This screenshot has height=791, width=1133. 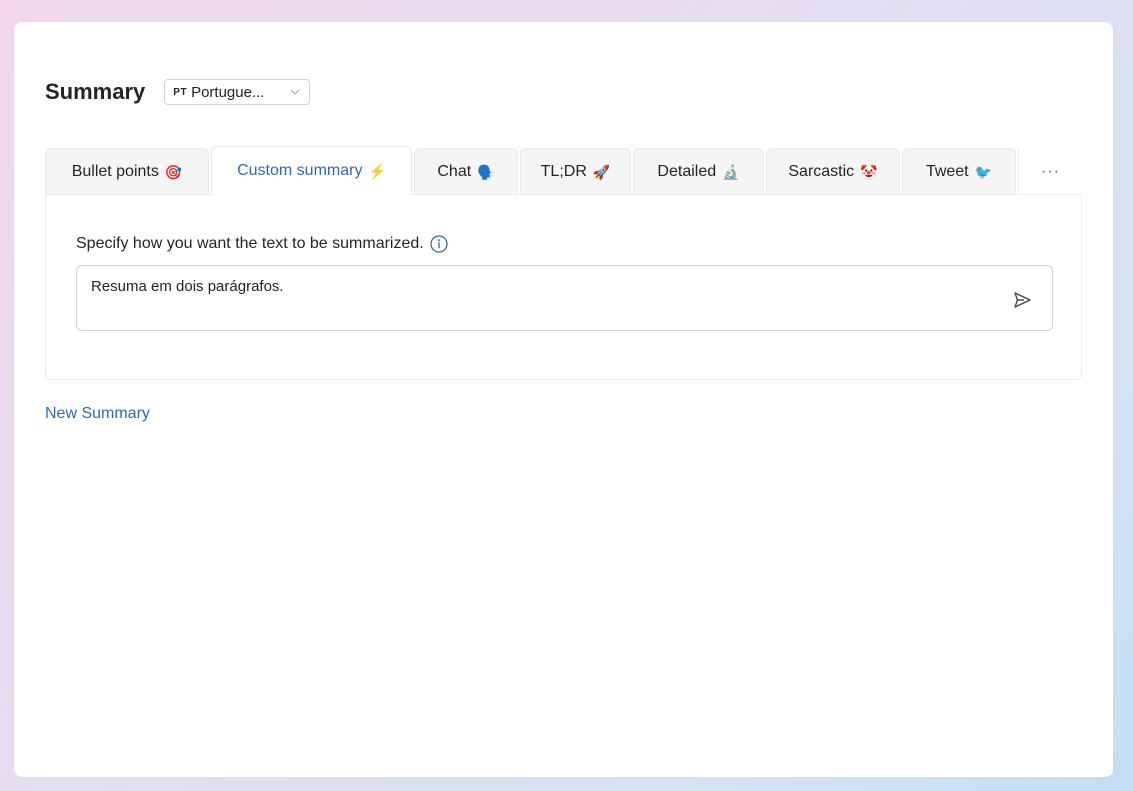 I want to click on bird-icon: 🐦, so click(x=983, y=171).